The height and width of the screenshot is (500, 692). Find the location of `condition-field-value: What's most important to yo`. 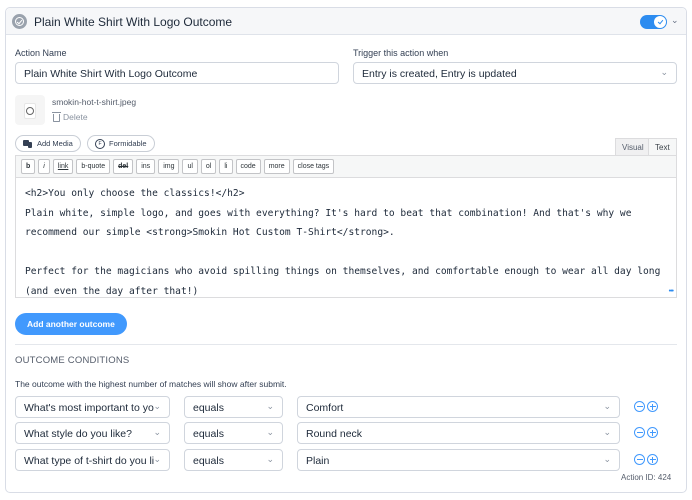

condition-field-value: What's most important to yo is located at coordinates (89, 408).